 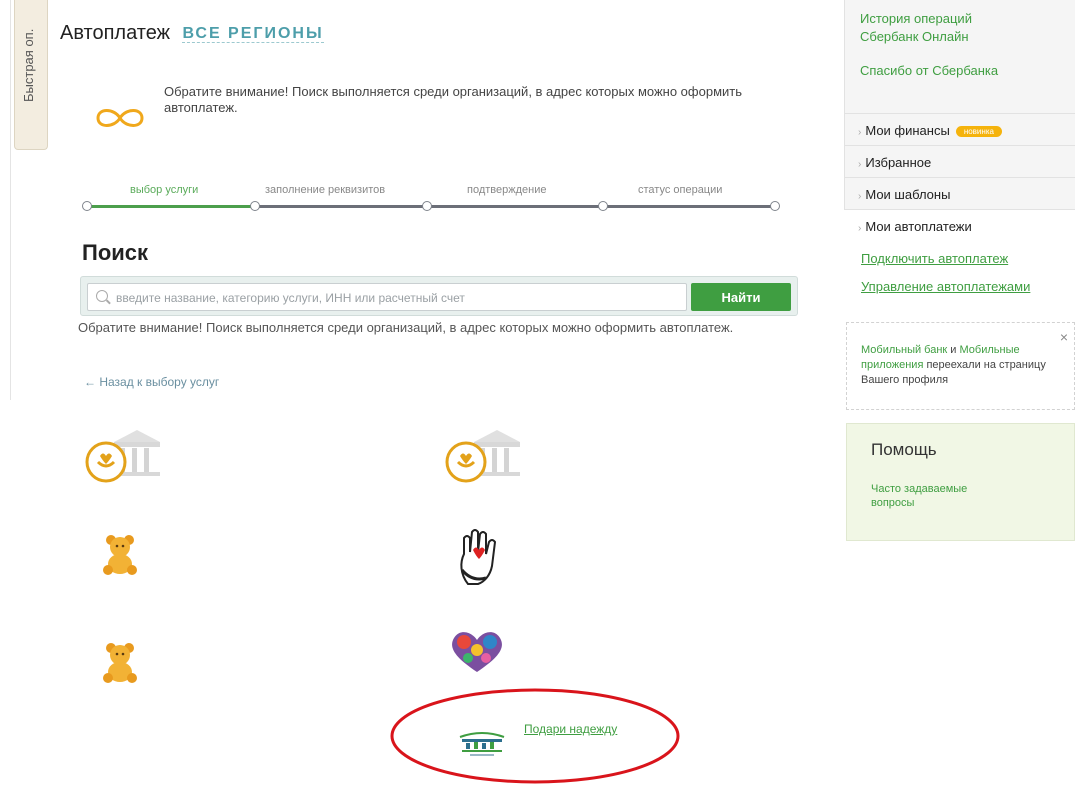 I want to click on help-box: Помощь Часто задаваемые вопросы, so click(x=960, y=482).